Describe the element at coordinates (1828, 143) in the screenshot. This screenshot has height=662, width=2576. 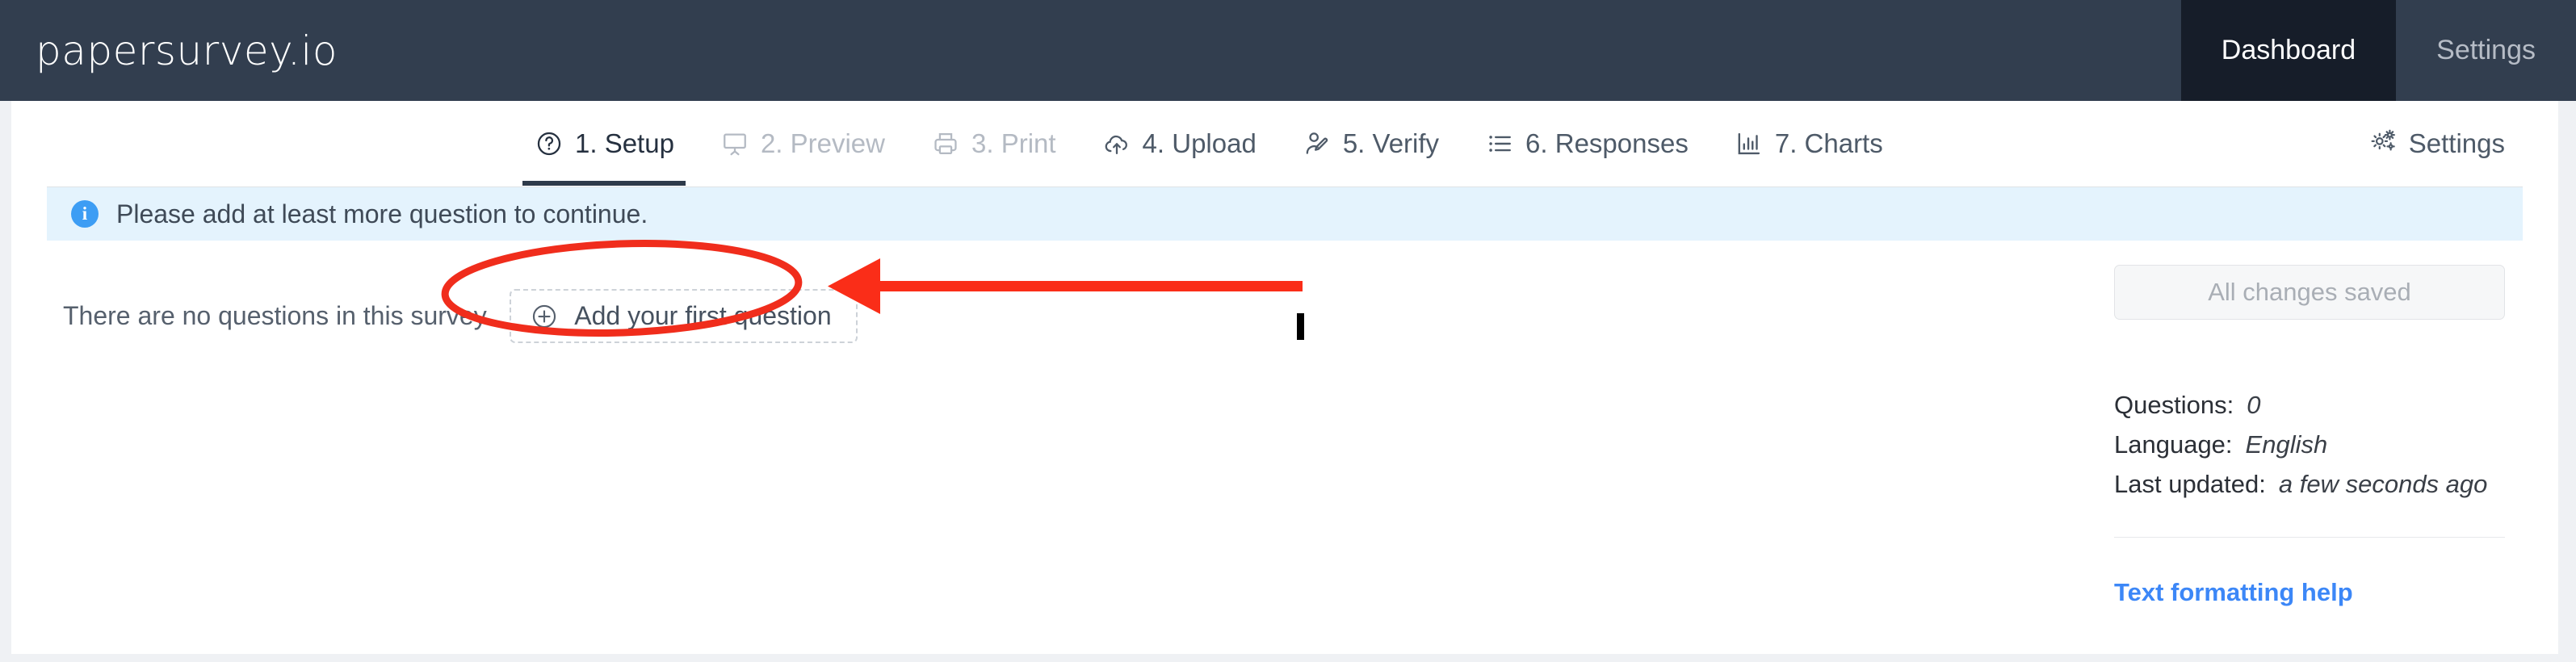
I see `tab-charts-label: 7. Charts` at that location.